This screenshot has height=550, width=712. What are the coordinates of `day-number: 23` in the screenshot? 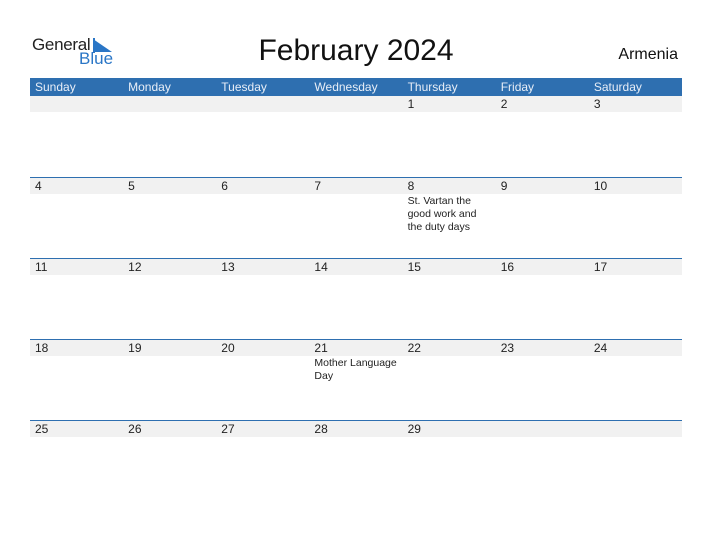 It's located at (507, 348).